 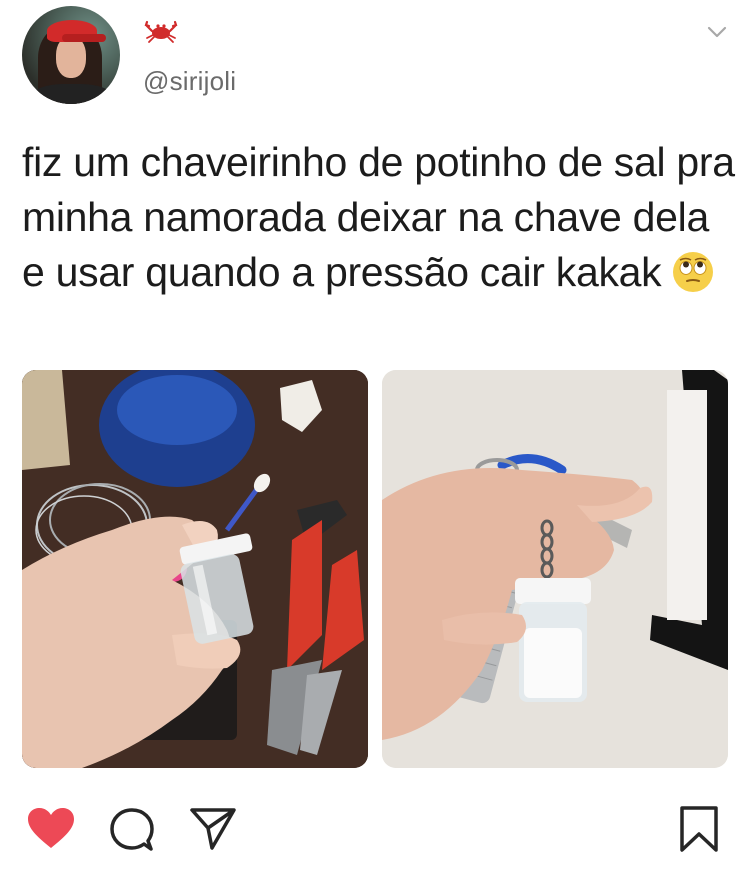 I want to click on chevron-down-icon, so click(x=717, y=32).